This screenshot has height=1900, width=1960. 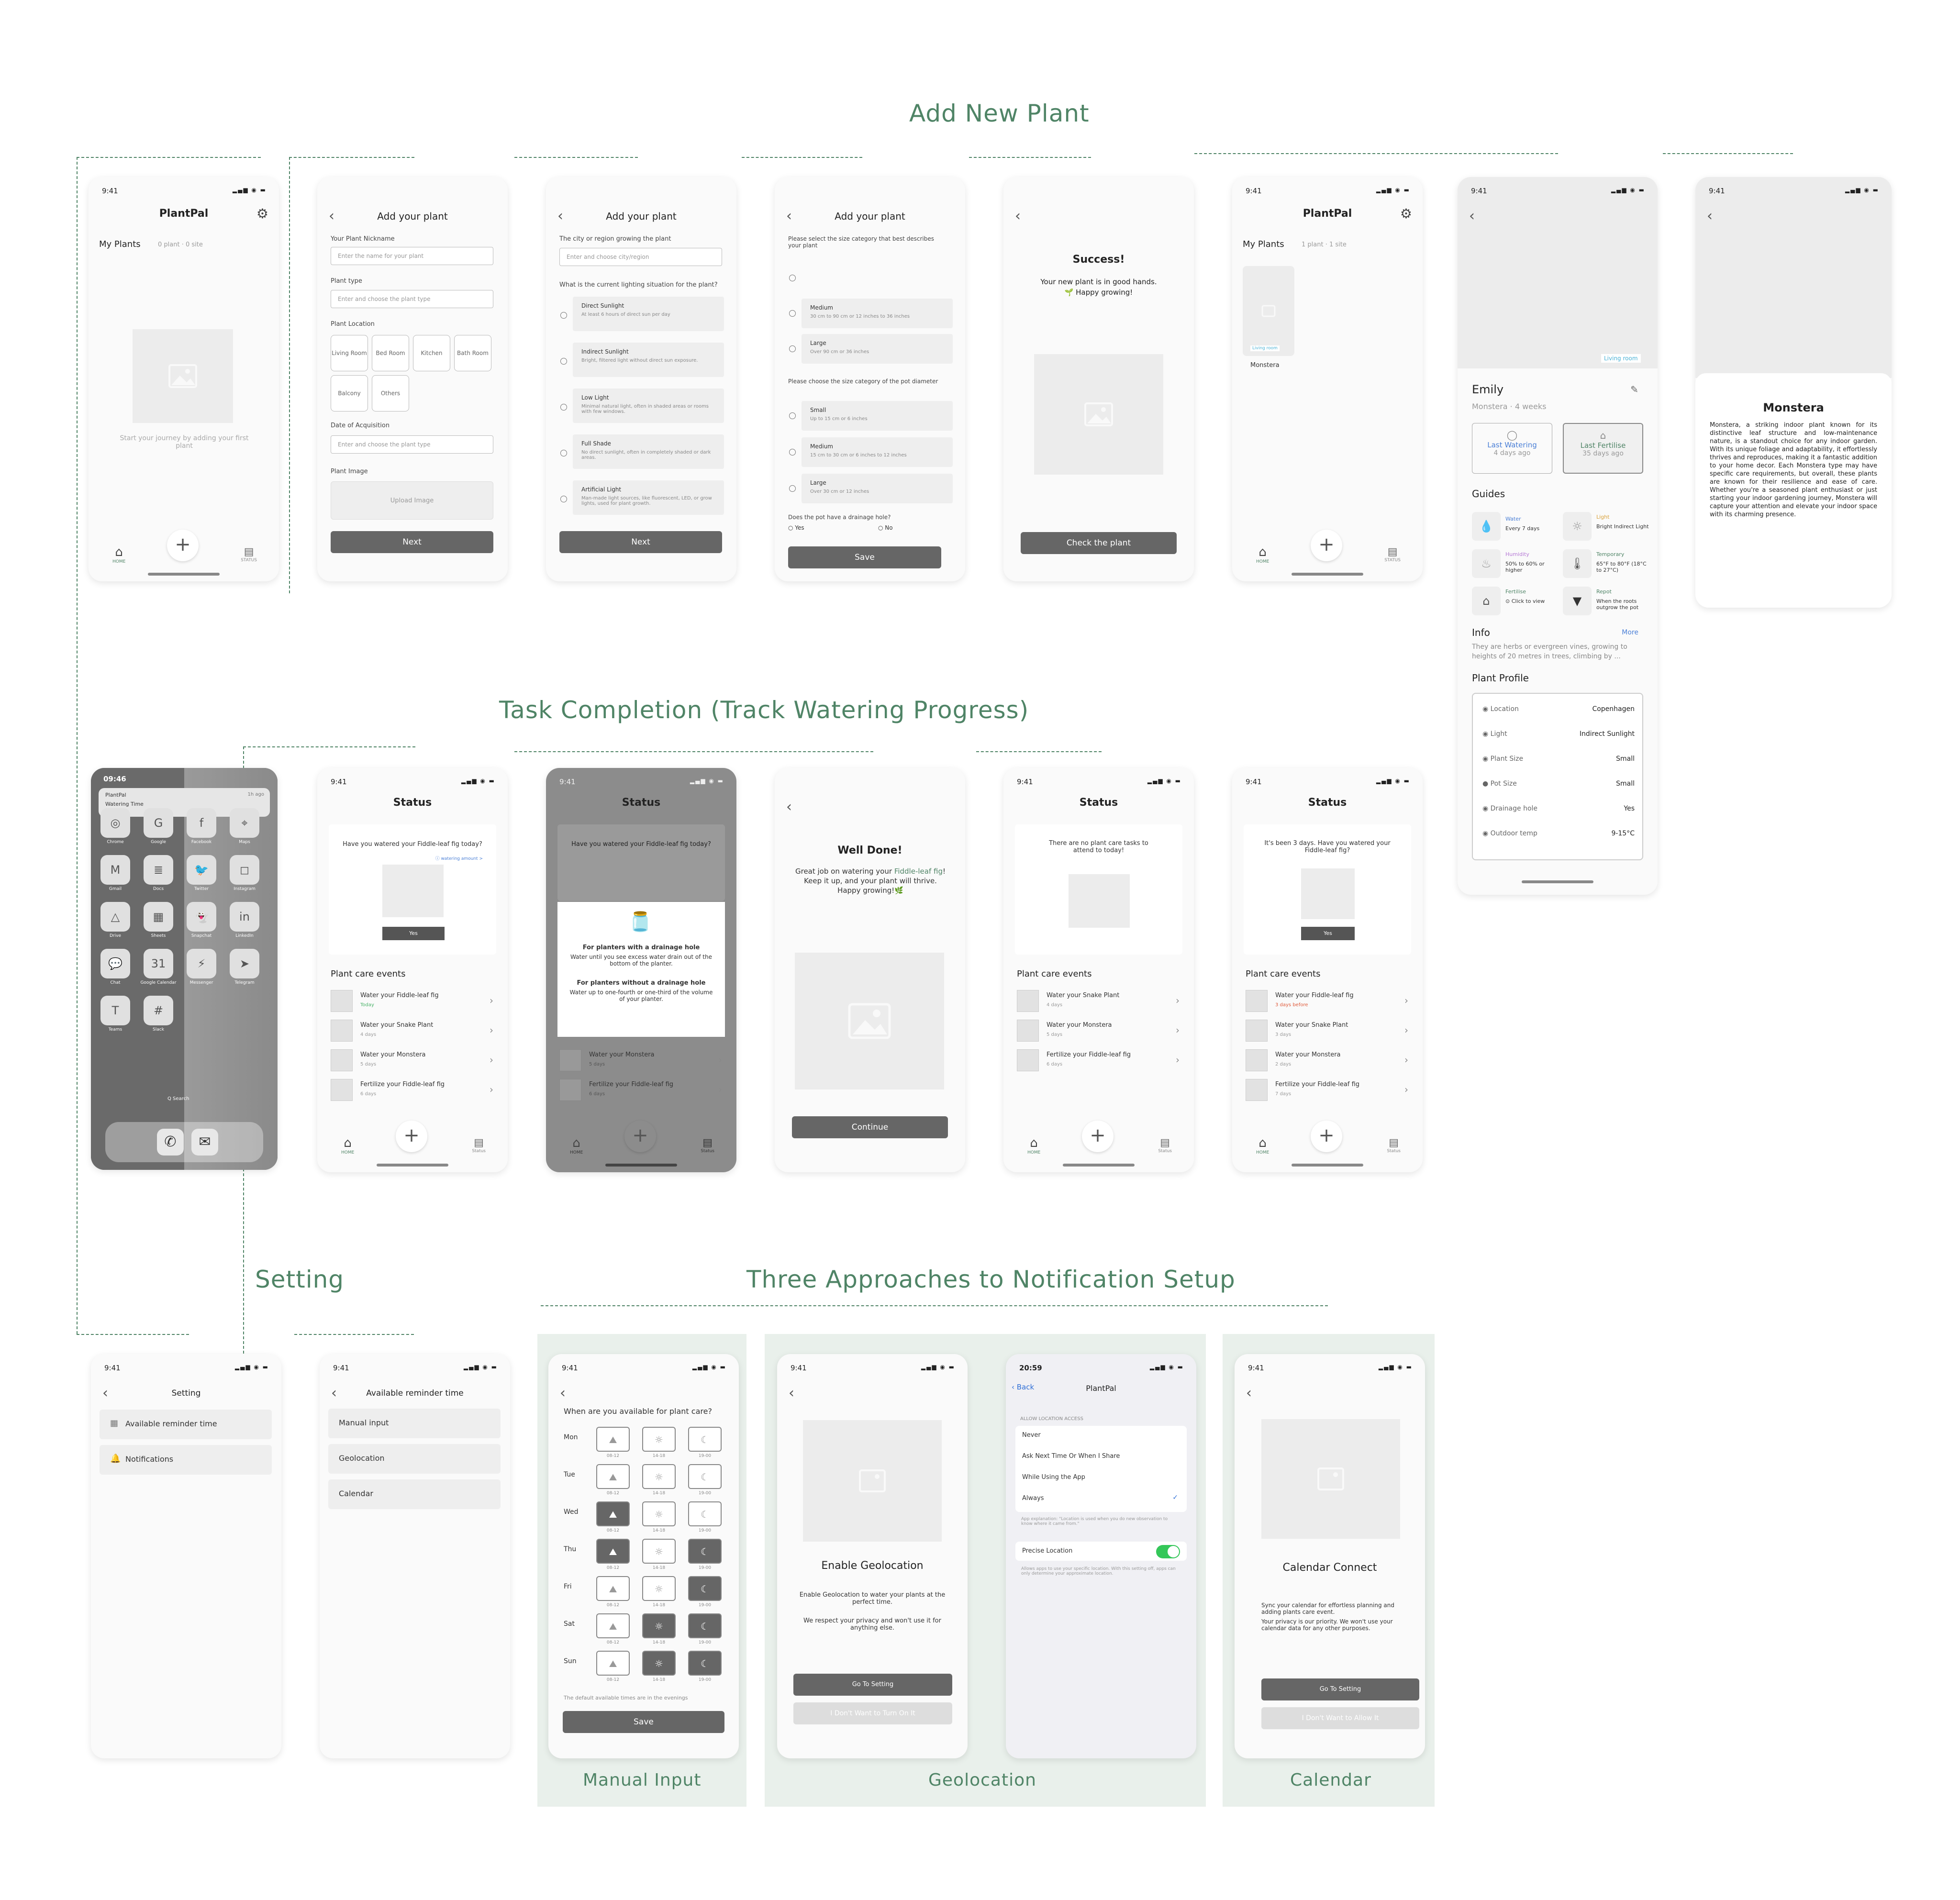 I want to click on event-row: Water your Fiddle-leaf fig 3 days before ›, so click(x=1327, y=1001).